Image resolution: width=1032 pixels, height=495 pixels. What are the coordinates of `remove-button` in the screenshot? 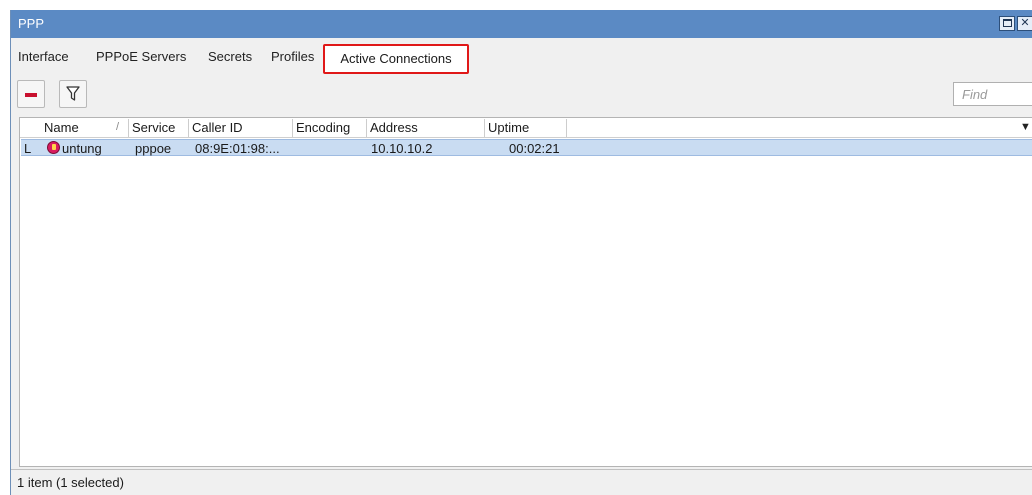 It's located at (31, 94).